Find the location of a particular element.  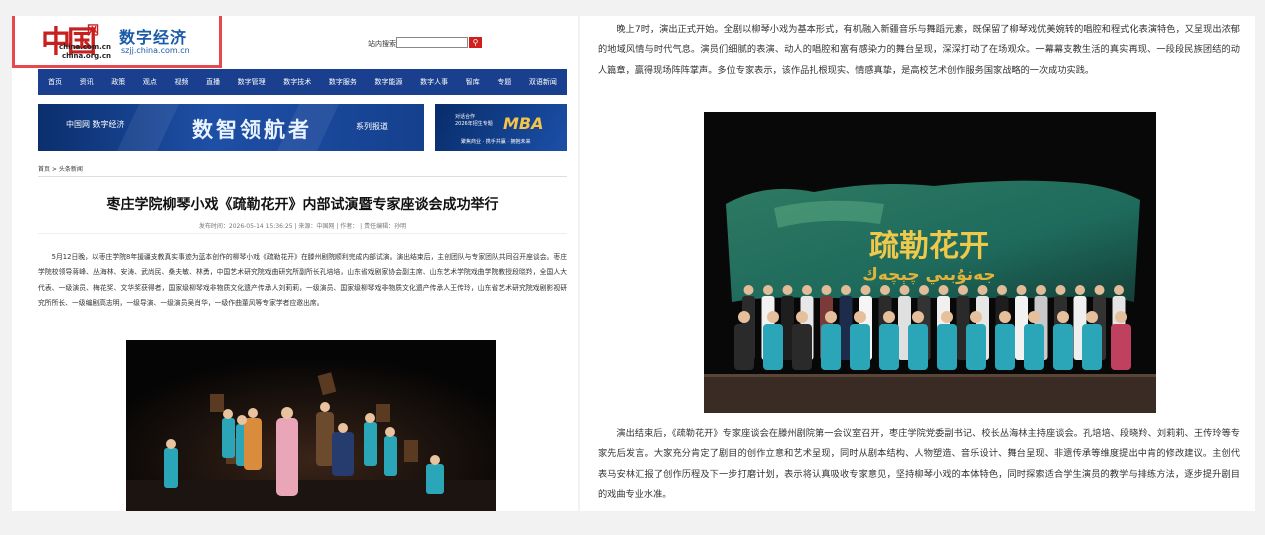

logo-domain-com: china.com.cn is located at coordinates (85, 47).